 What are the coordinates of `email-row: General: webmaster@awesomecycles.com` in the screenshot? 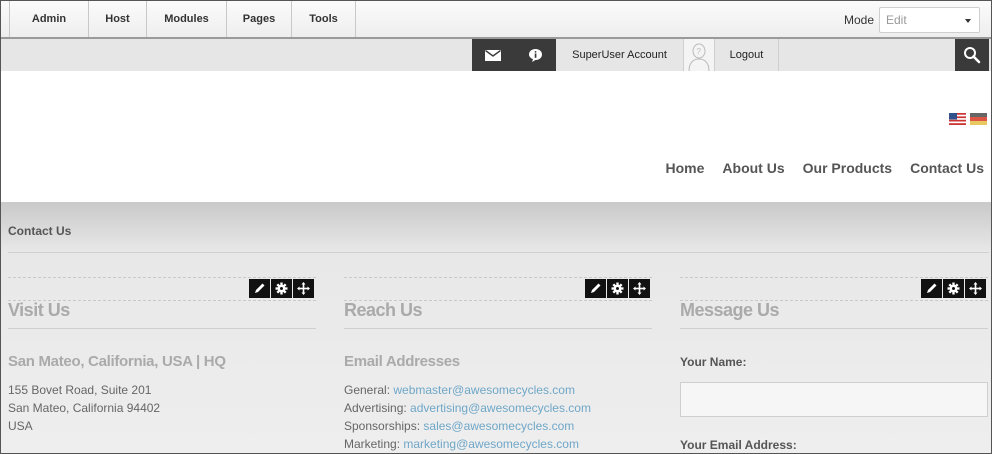 It's located at (467, 390).